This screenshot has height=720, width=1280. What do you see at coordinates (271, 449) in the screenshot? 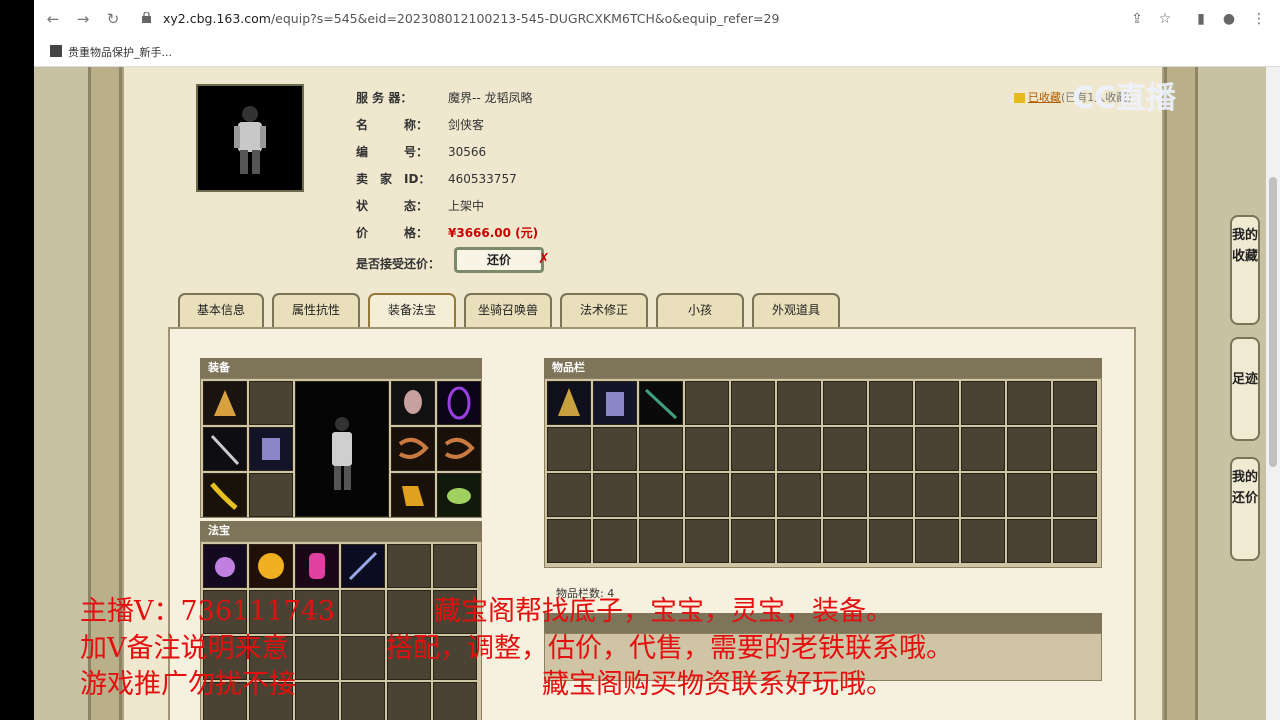
I see `equip-slot-armor` at bounding box center [271, 449].